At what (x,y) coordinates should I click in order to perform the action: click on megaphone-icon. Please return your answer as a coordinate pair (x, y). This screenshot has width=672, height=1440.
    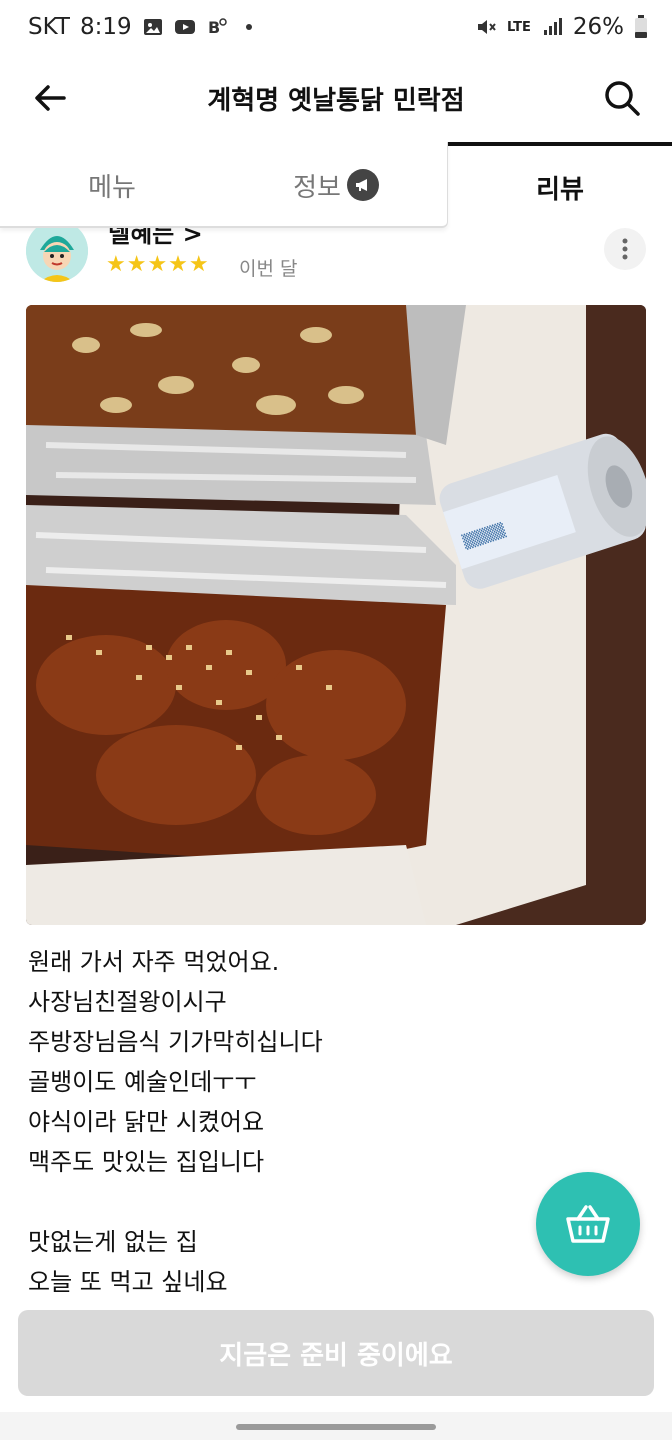
    Looking at the image, I should click on (362, 185).